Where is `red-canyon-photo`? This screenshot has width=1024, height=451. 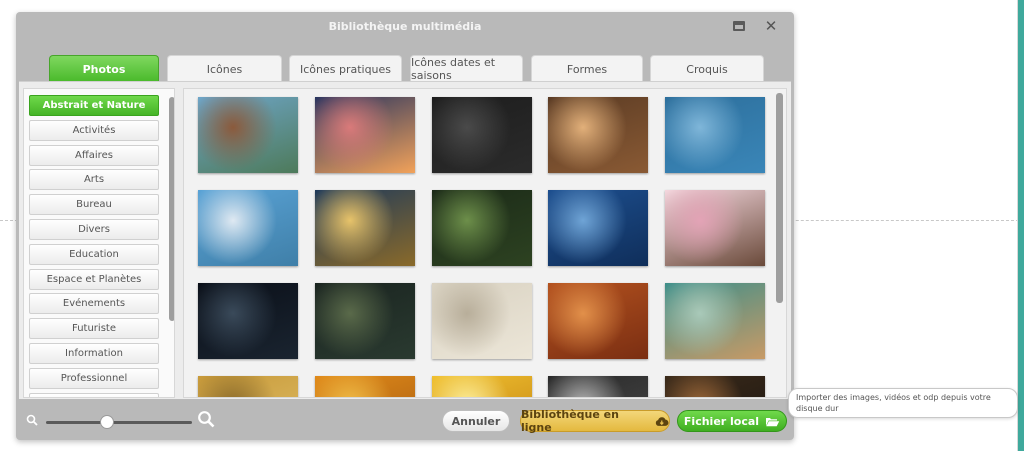
red-canyon-photo is located at coordinates (598, 321).